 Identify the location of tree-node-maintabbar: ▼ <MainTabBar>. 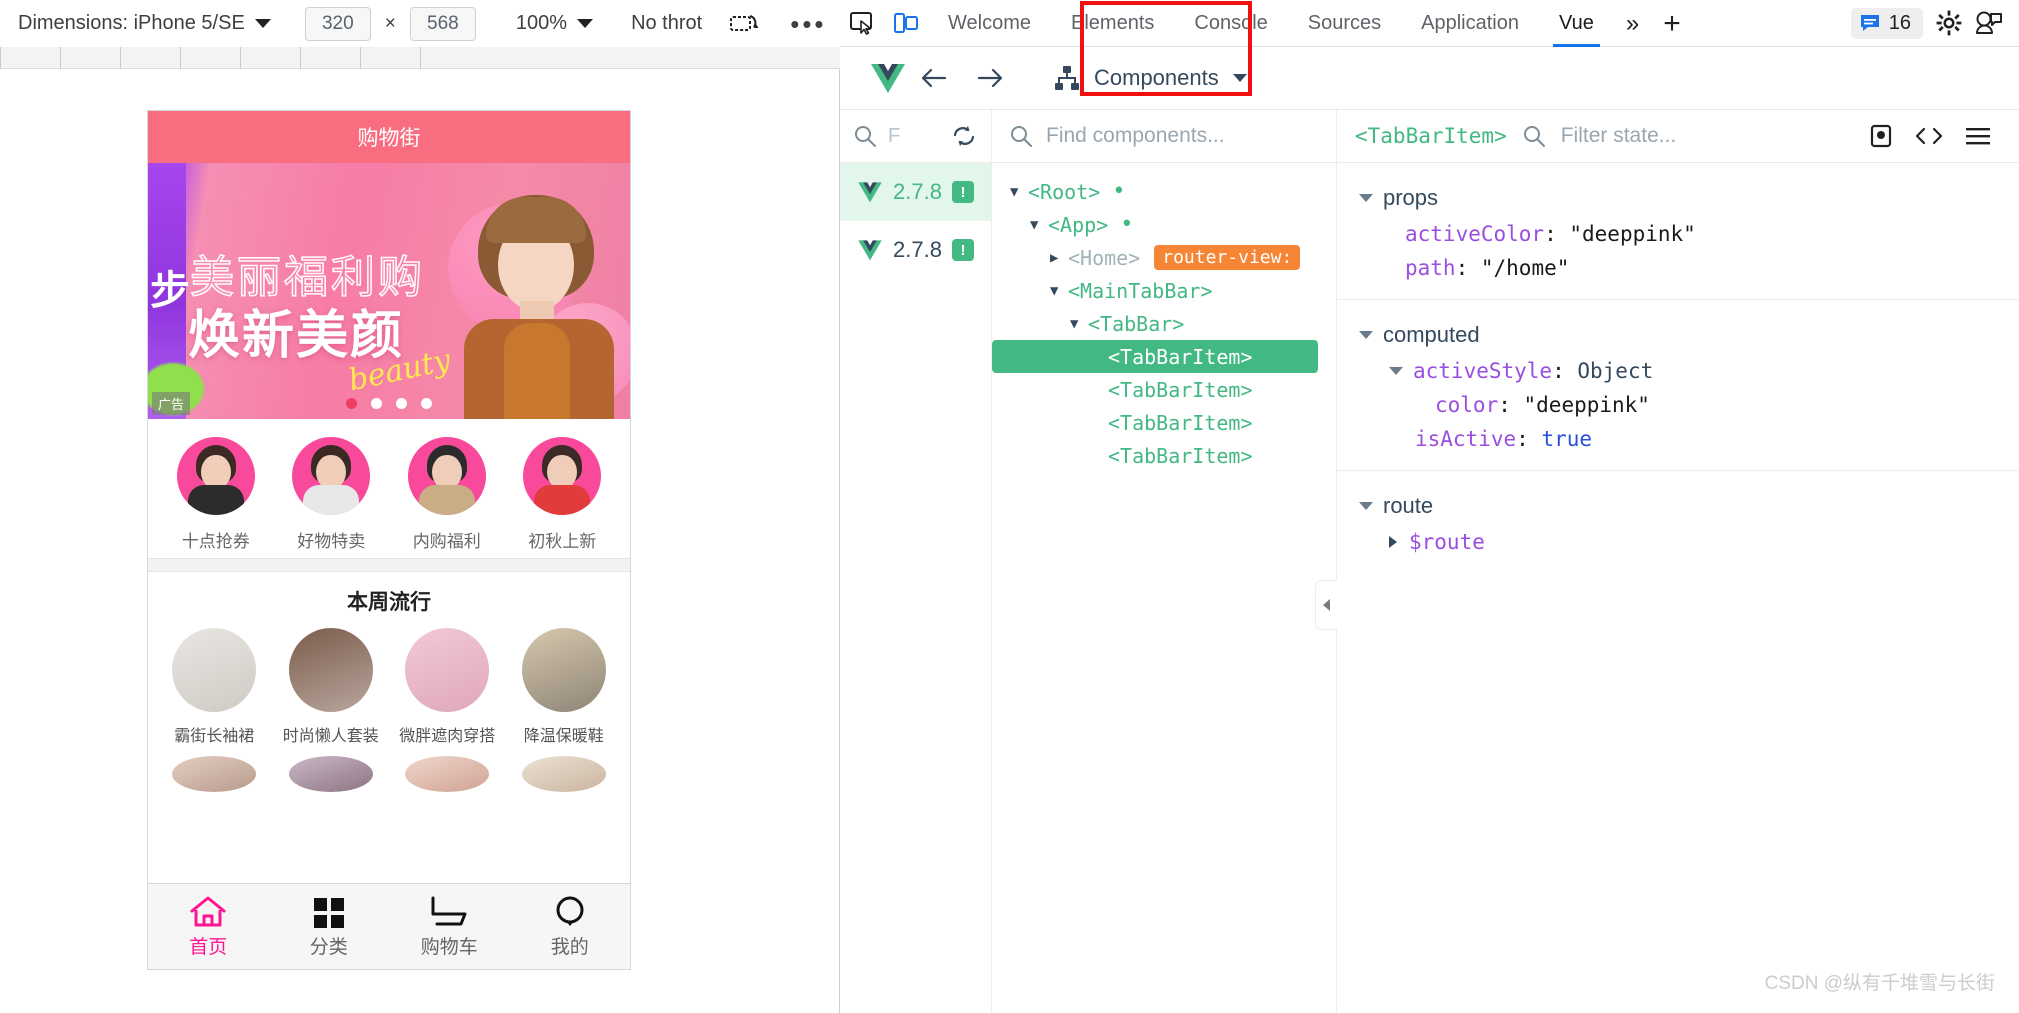
(1164, 290).